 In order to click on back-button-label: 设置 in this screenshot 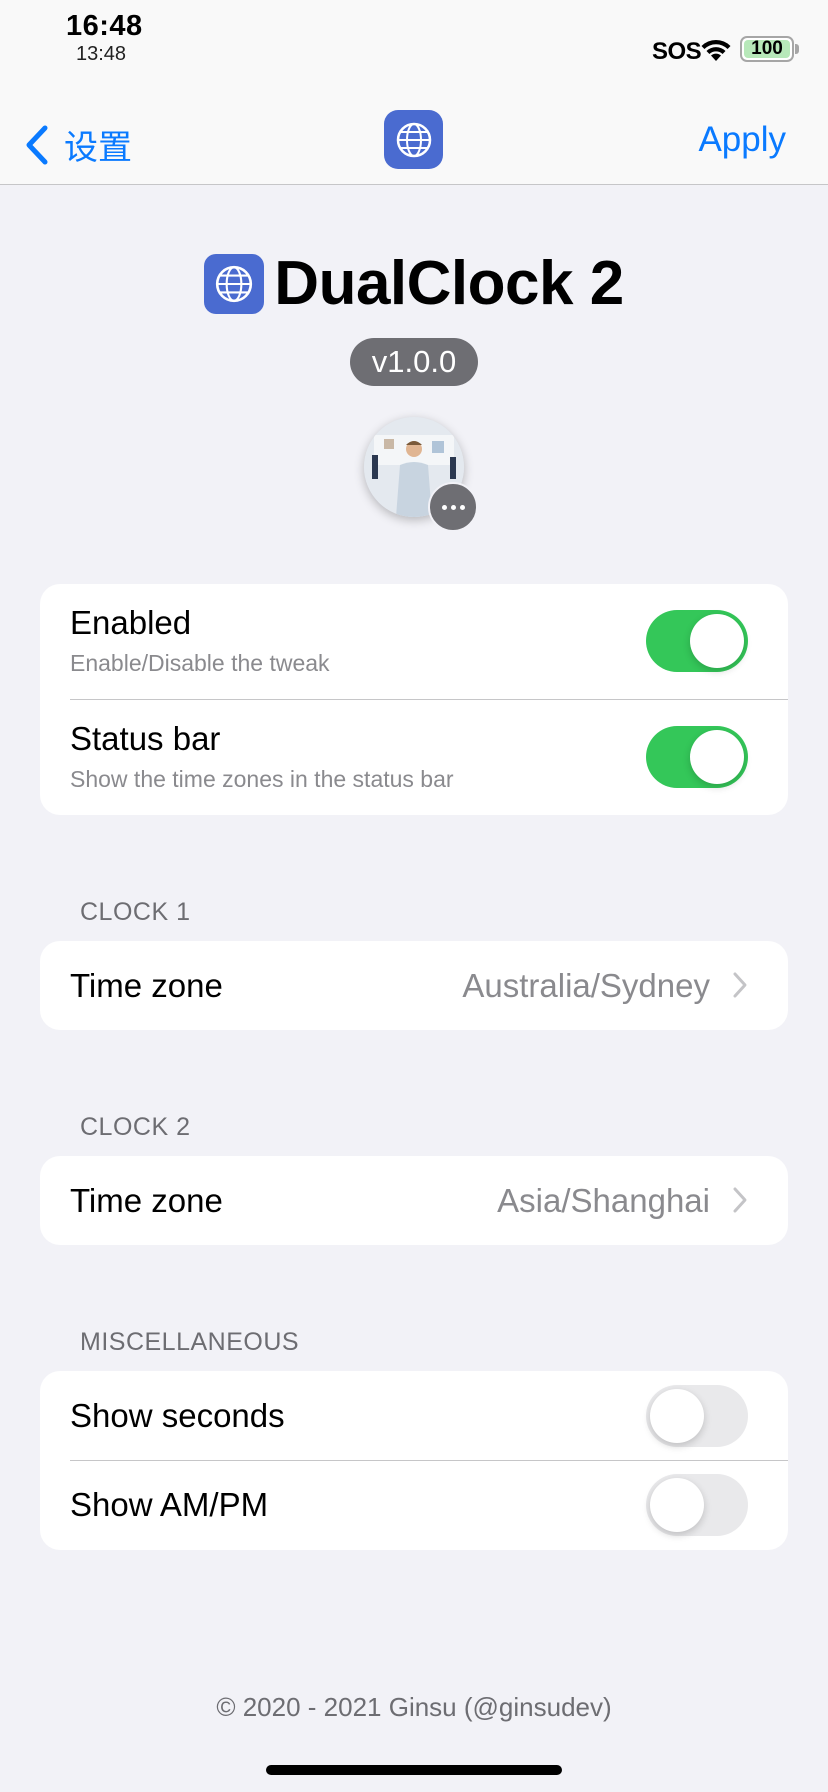, I will do `click(98, 148)`.